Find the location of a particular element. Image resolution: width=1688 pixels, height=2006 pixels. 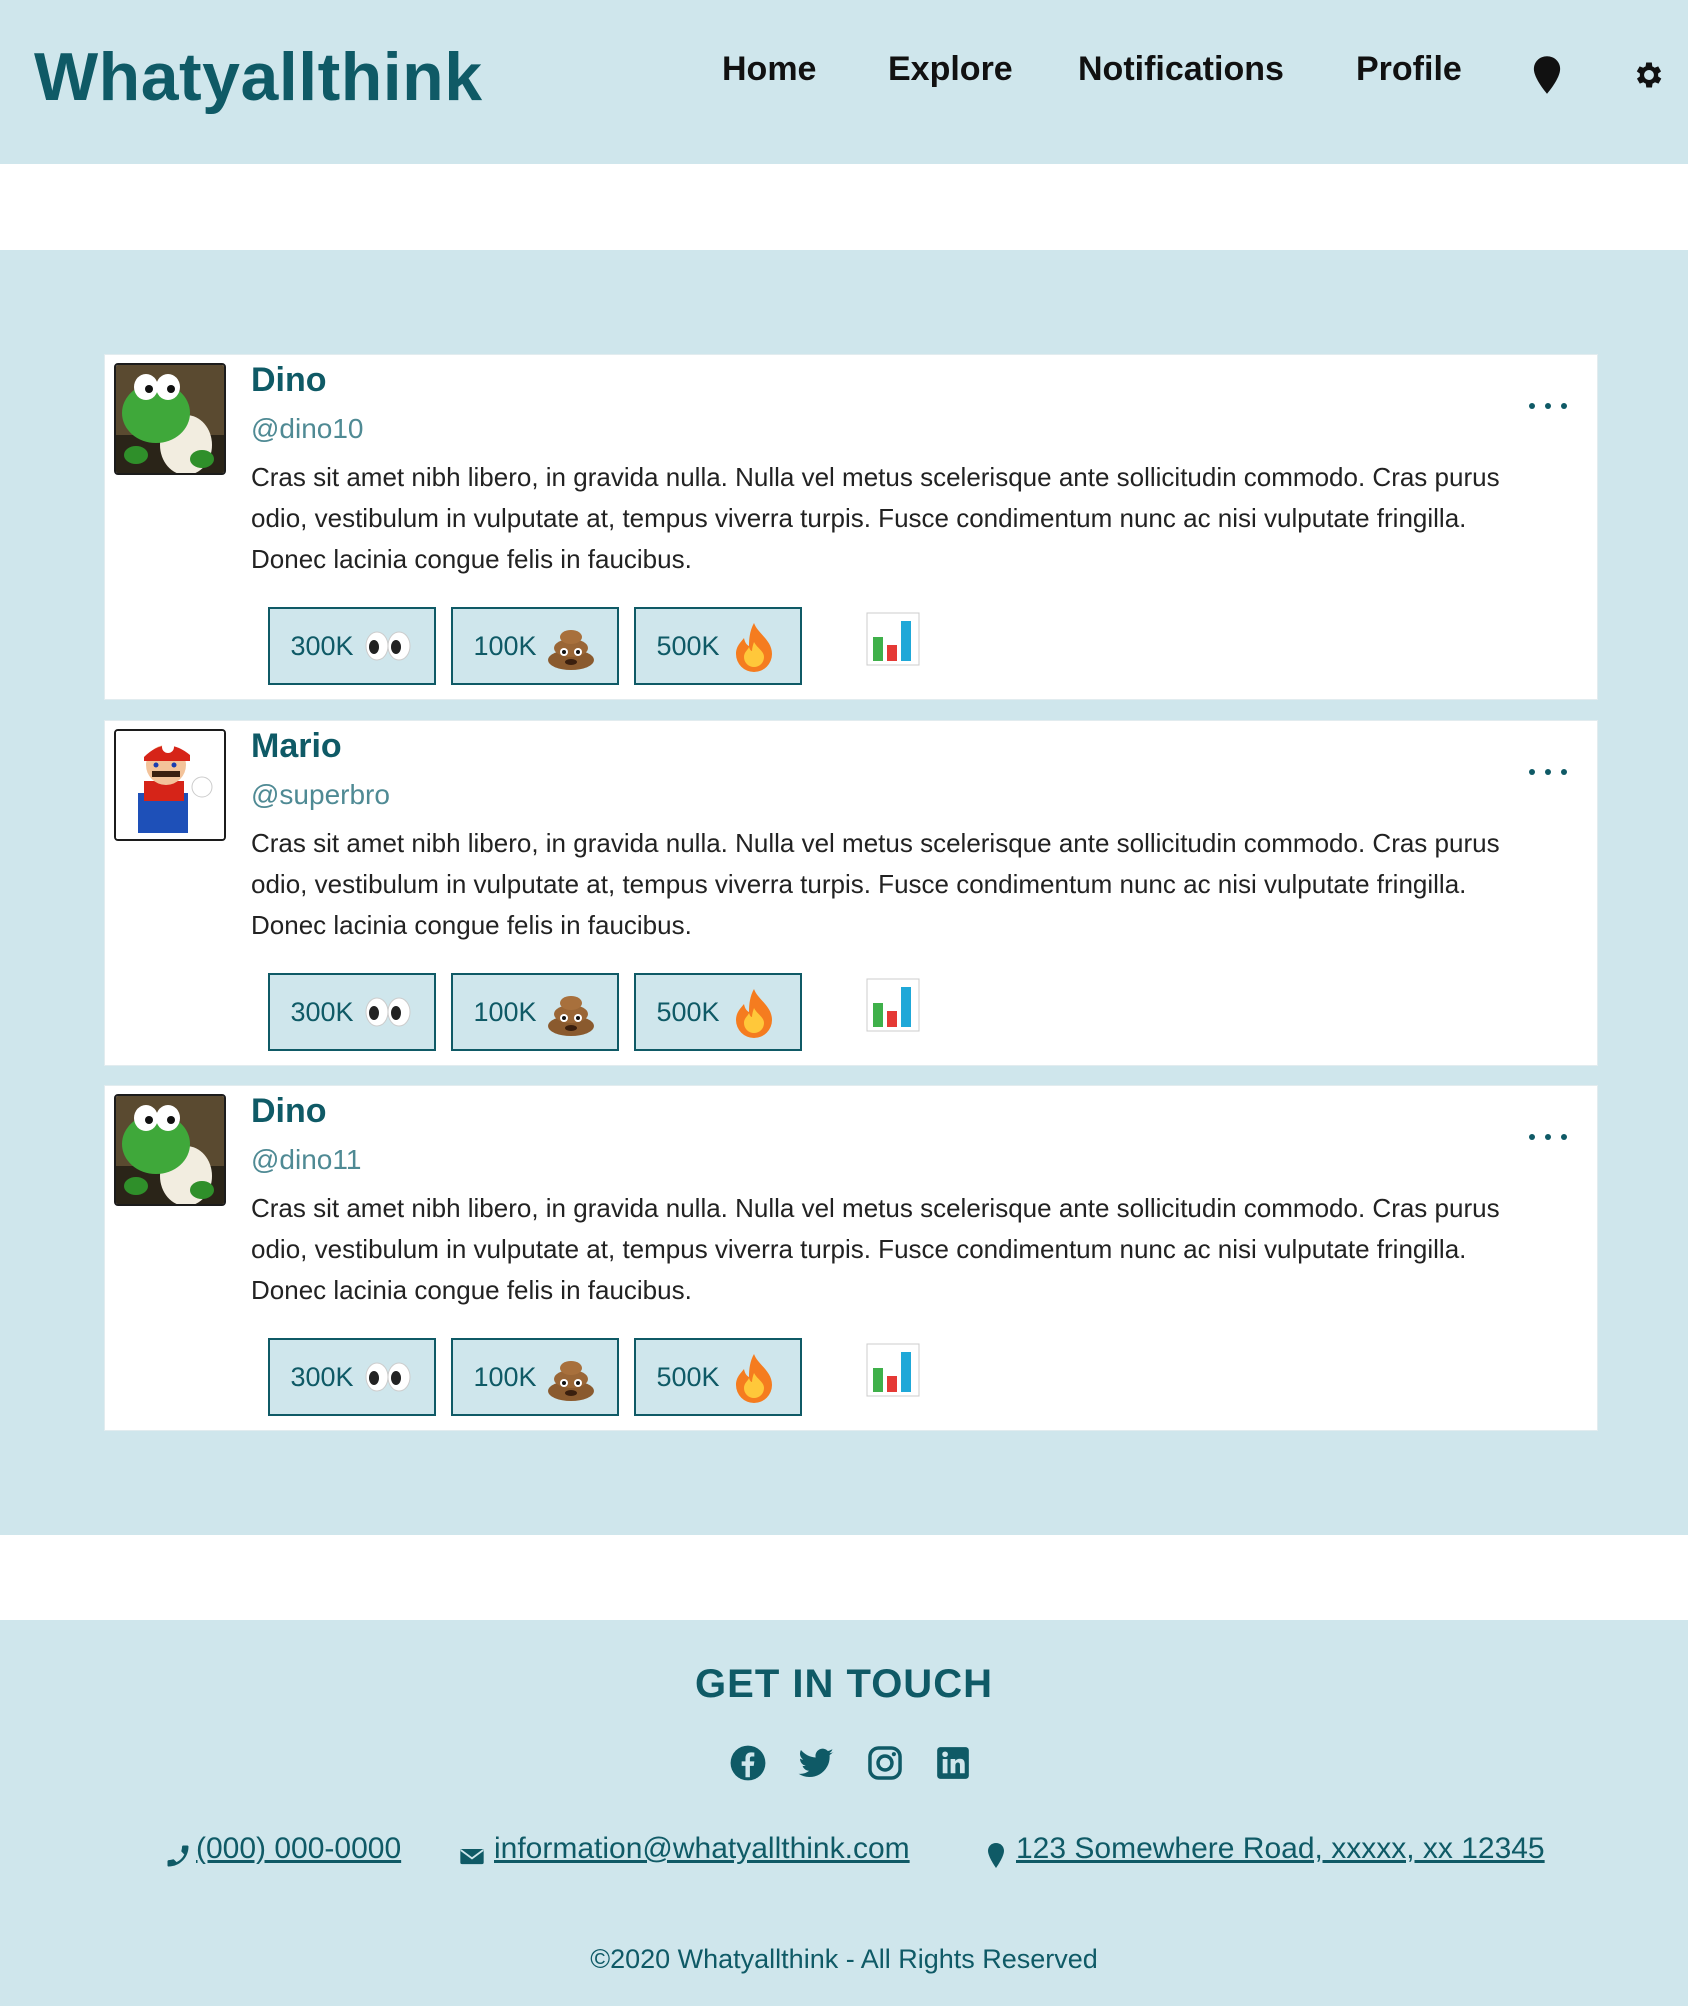

instagram-icon is located at coordinates (885, 1763).